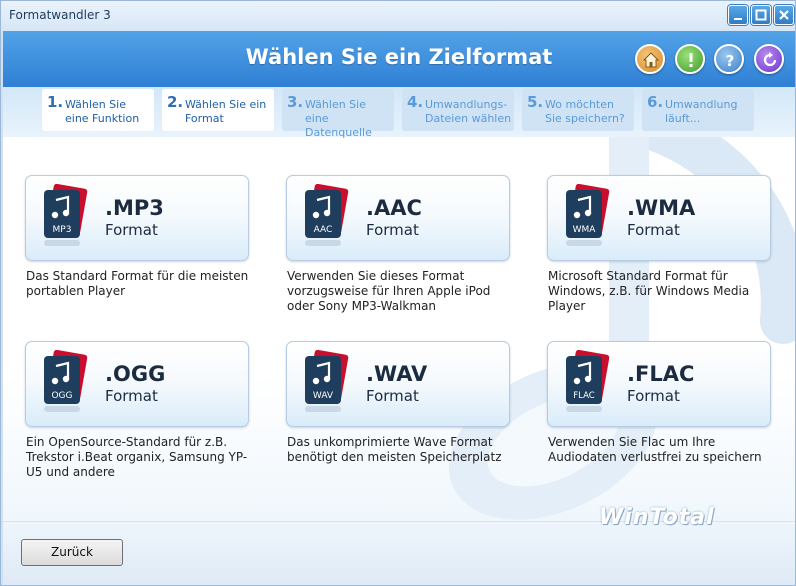 Image resolution: width=796 pixels, height=586 pixels. I want to click on back-button: Zurück, so click(72, 552).